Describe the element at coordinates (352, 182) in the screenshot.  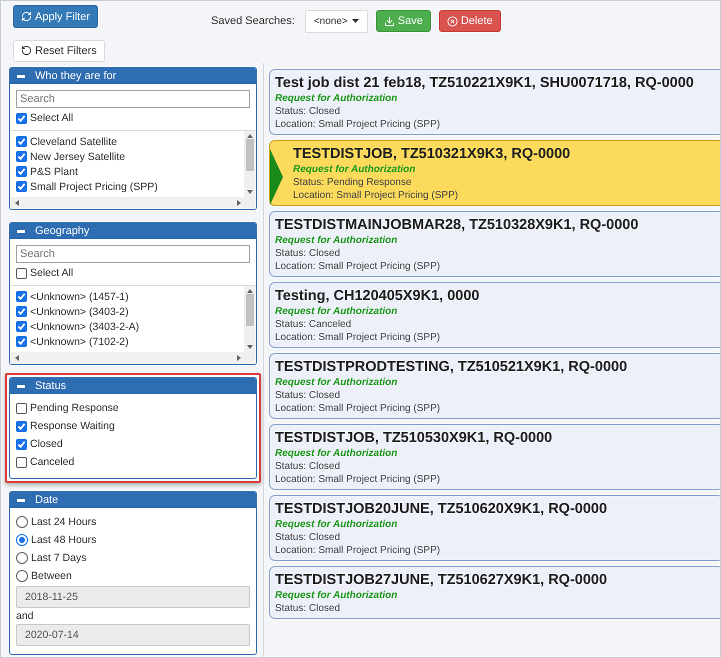
I see `result-status: Status: Pending Response` at that location.